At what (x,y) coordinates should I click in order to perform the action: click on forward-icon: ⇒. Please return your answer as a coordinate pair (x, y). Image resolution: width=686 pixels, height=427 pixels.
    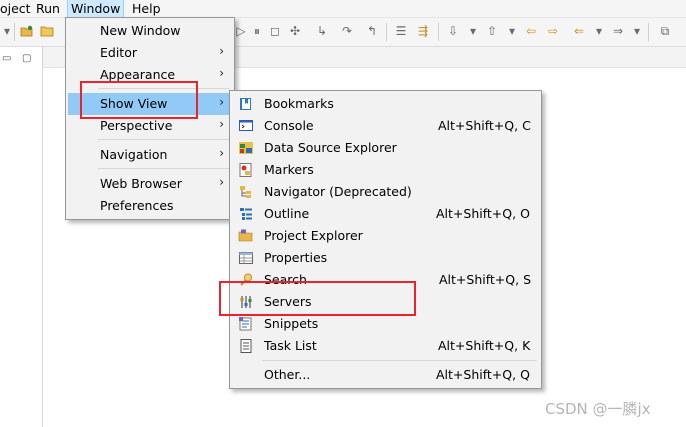
    Looking at the image, I should click on (618, 31).